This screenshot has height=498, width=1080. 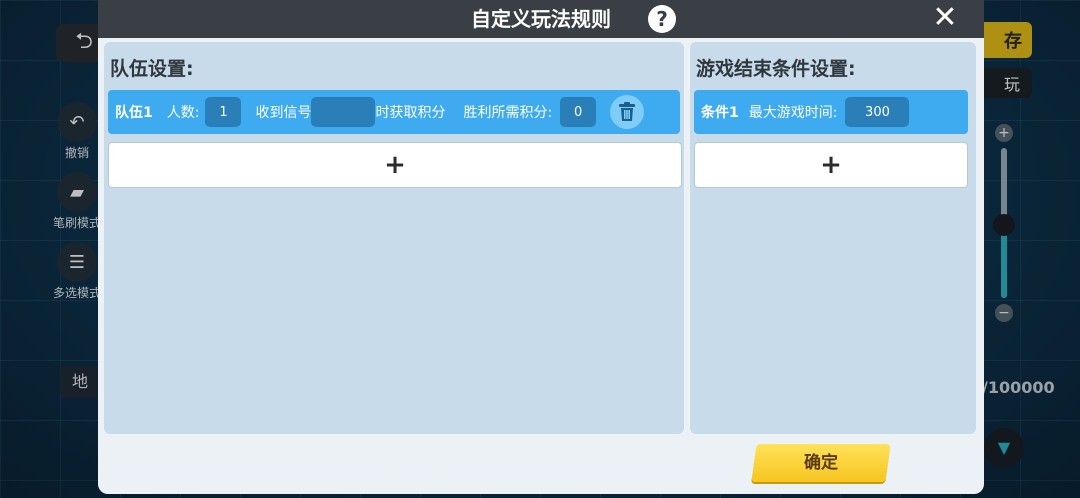 I want to click on team-row: 队伍1 人数: 1 收到信号 时获取积分 胜利所需积分: 0, so click(x=394, y=112).